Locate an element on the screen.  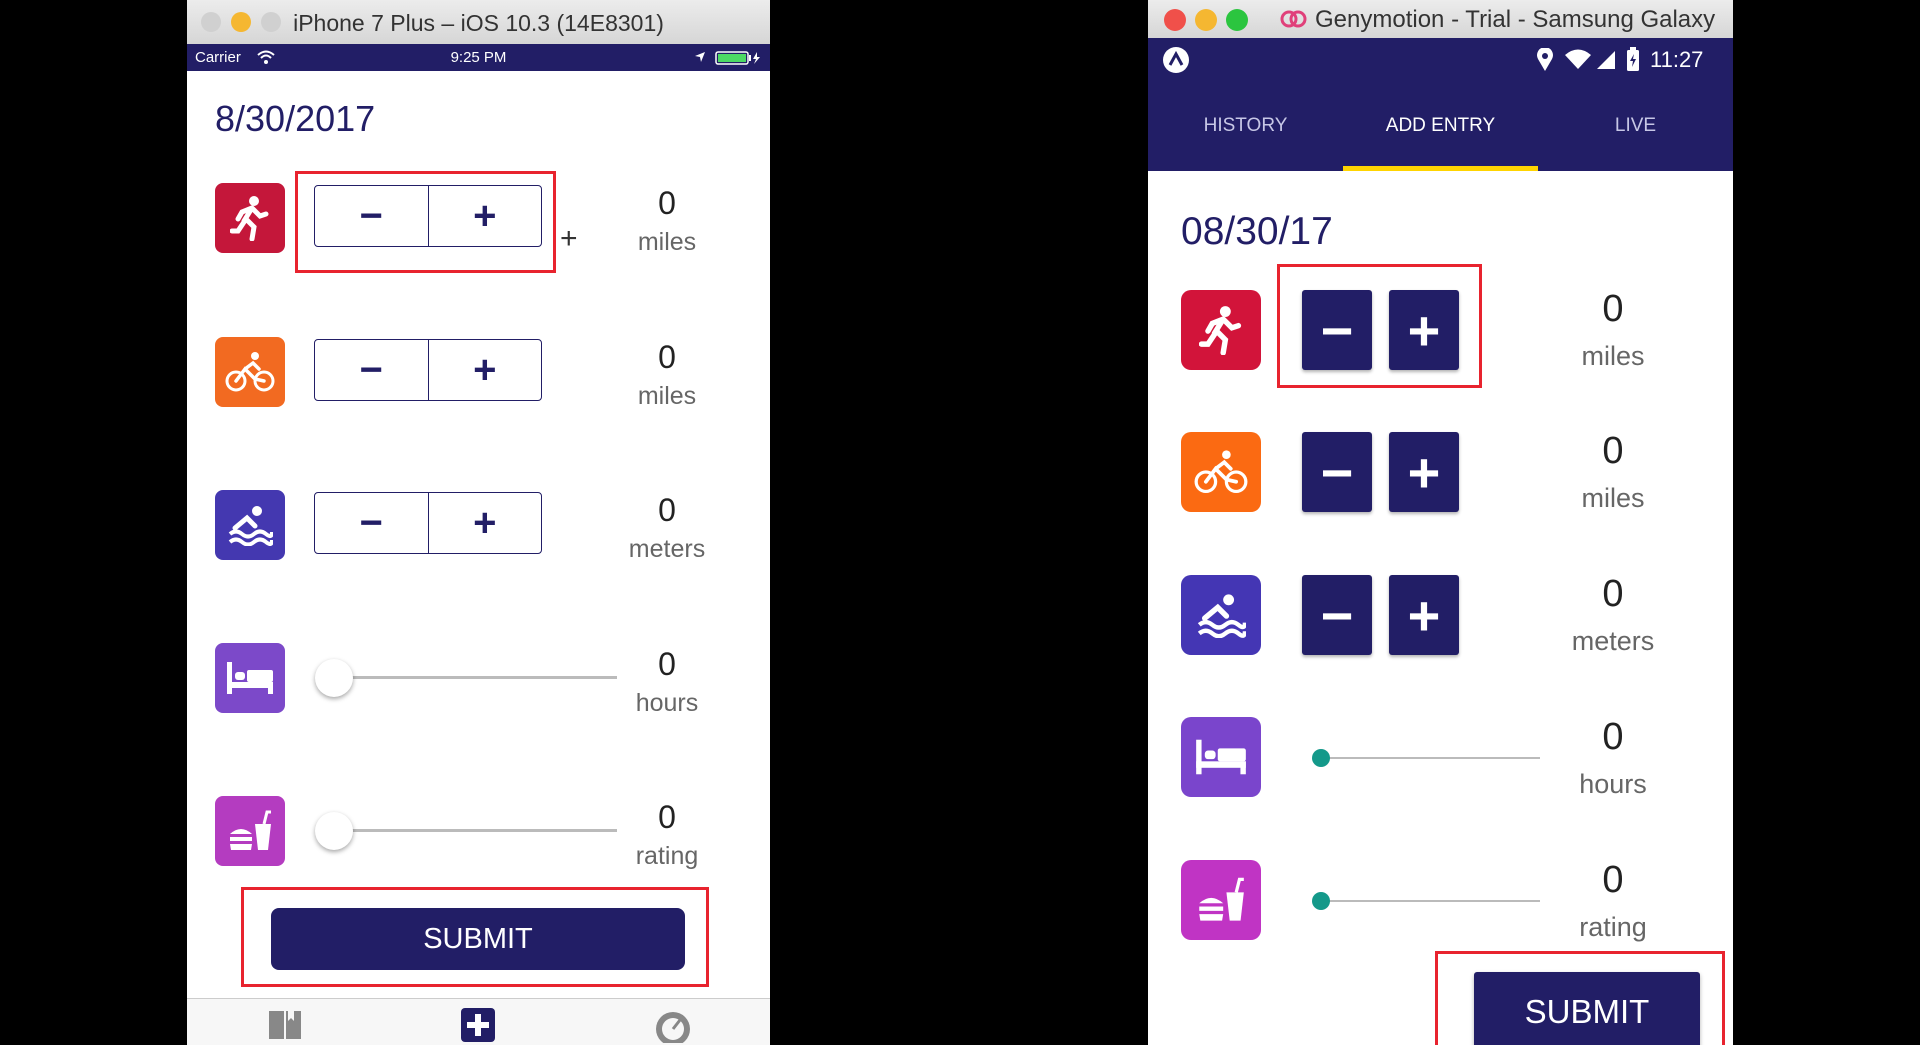
tab-add-entry: ADD ENTRY is located at coordinates (1440, 126).